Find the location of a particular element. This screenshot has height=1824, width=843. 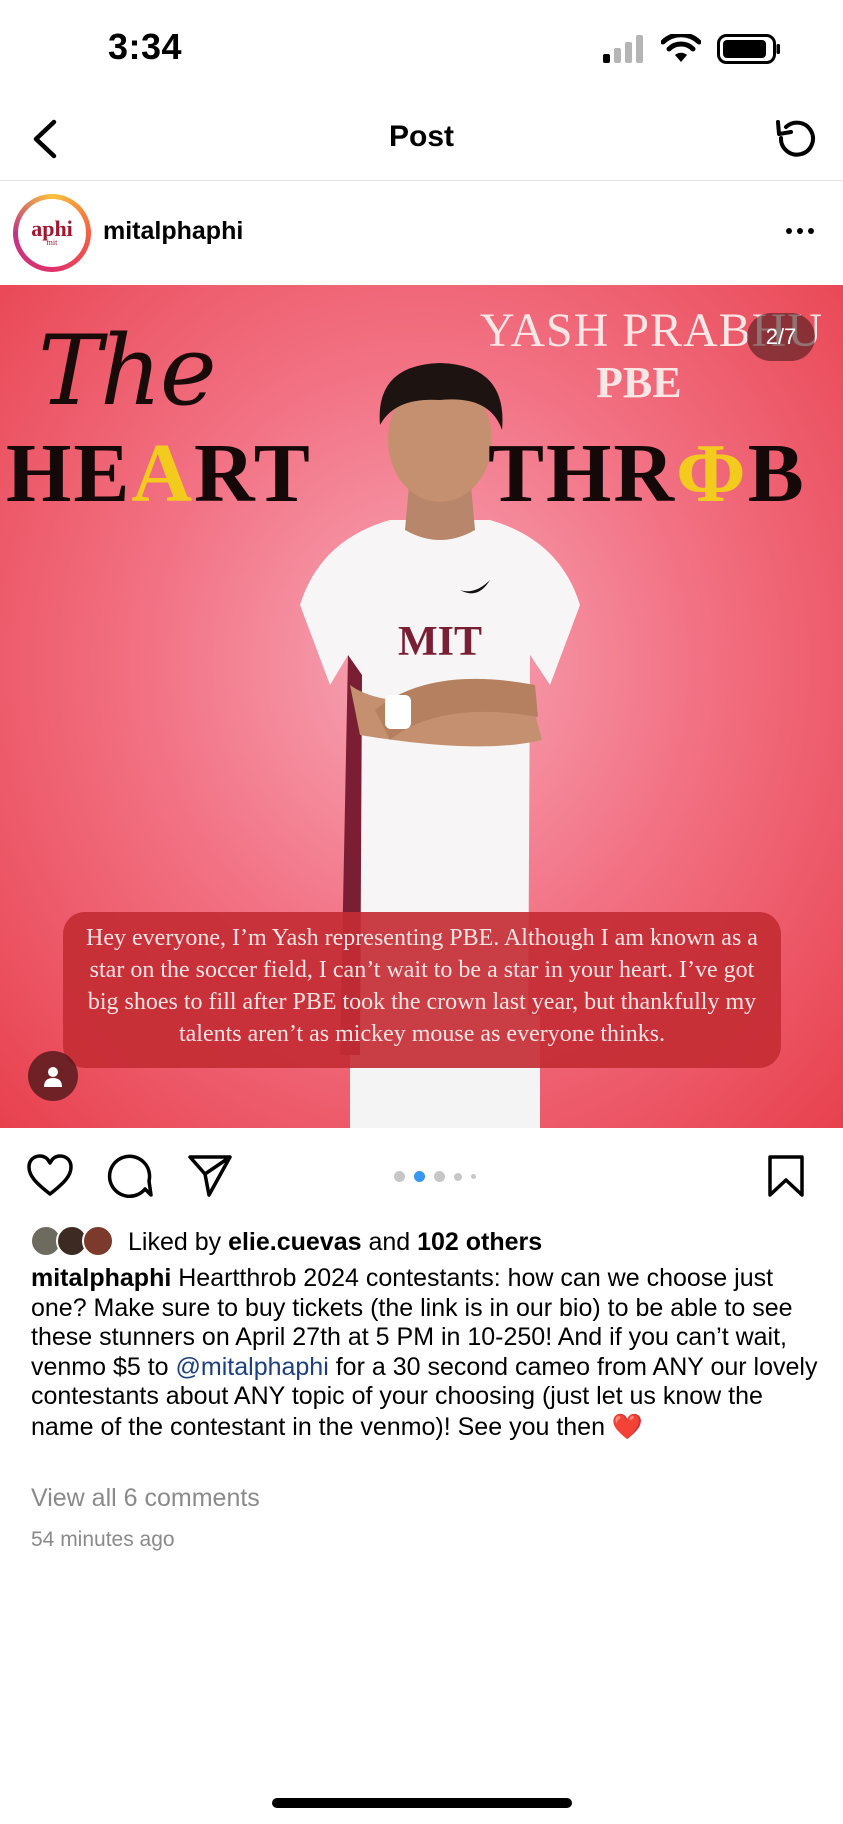

poster-heart-word: HEART is located at coordinates (159, 473).